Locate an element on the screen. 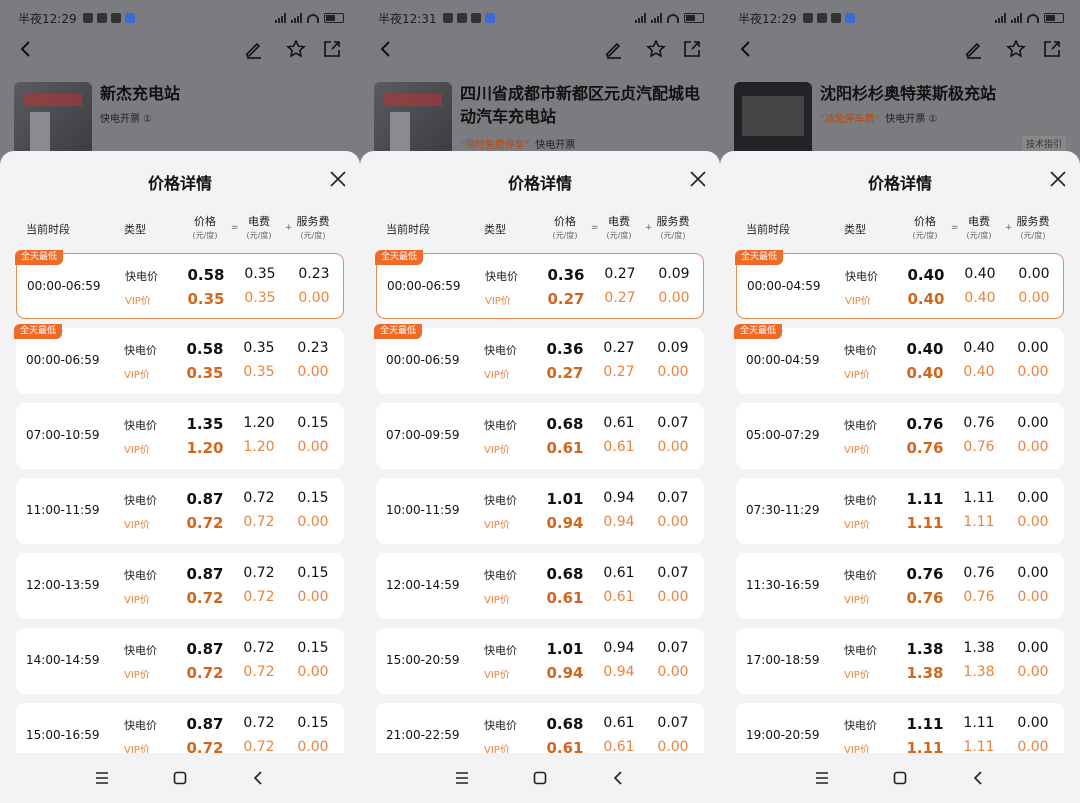 The image size is (1080, 803). vip-price: 0.61 is located at coordinates (565, 598).